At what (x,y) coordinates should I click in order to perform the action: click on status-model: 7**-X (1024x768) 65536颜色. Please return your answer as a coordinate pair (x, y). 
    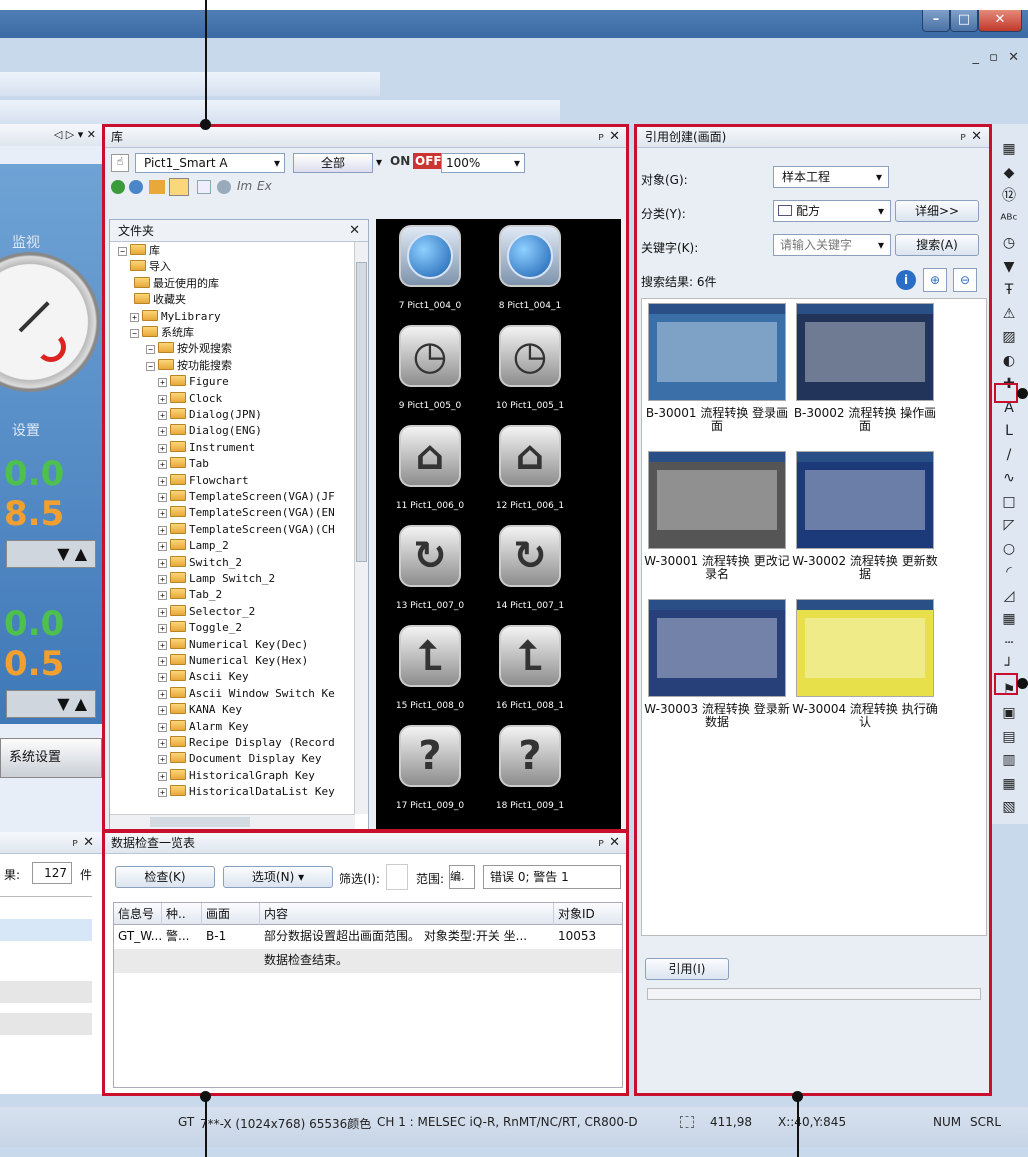
    Looking at the image, I should click on (286, 1124).